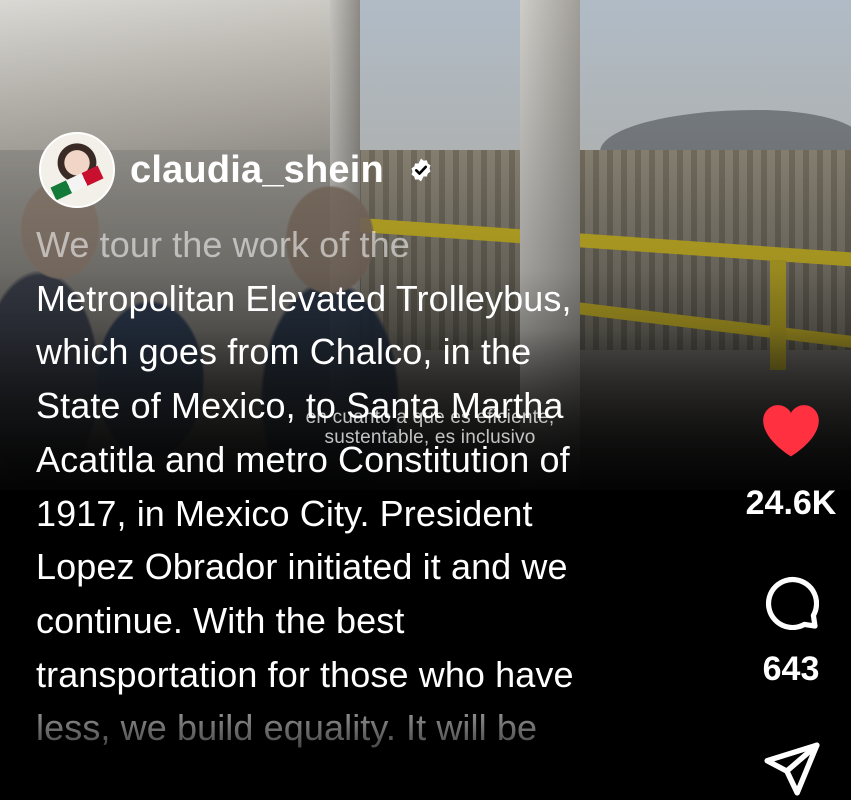 The width and height of the screenshot is (851, 800). Describe the element at coordinates (791, 430) in the screenshot. I see `heart-icon` at that location.